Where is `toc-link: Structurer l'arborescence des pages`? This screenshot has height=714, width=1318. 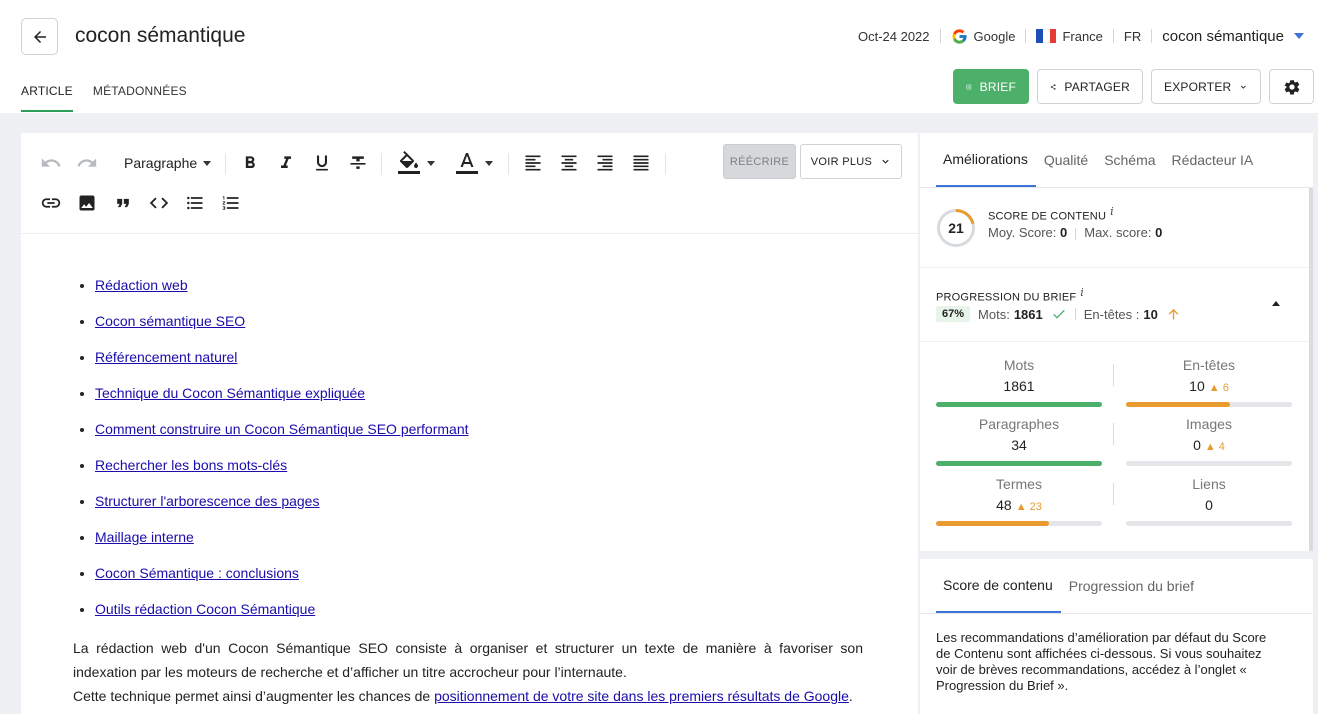
toc-link: Structurer l'arborescence des pages is located at coordinates (207, 501).